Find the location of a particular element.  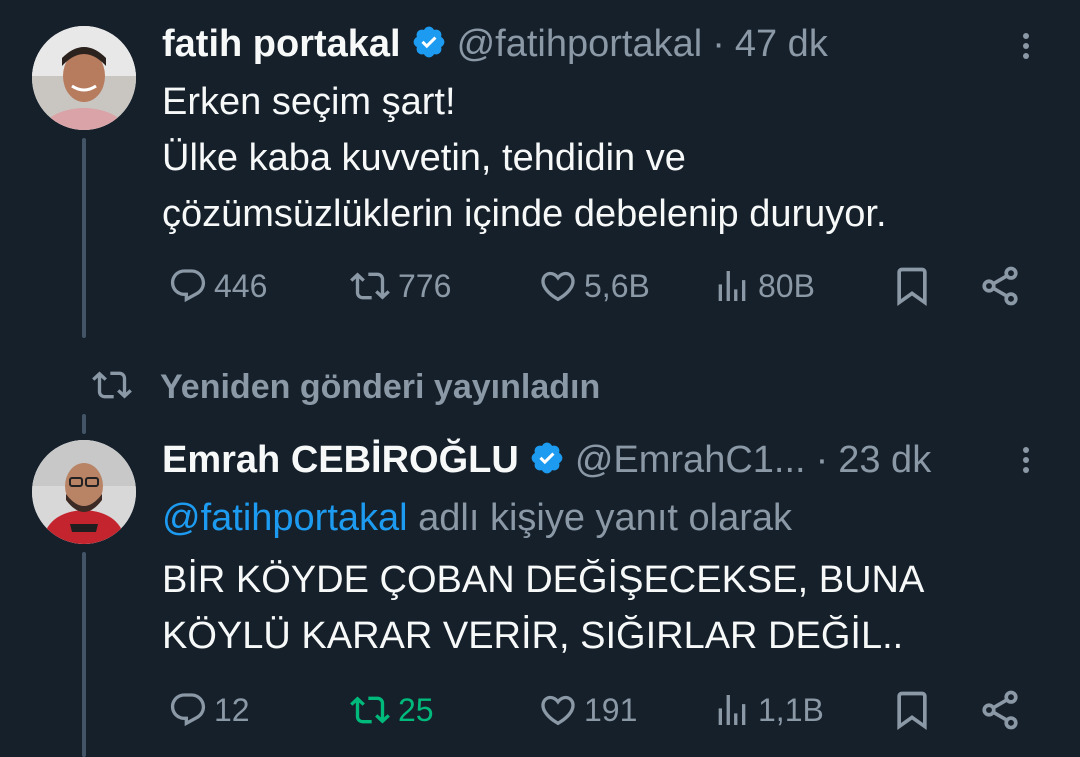

repost-indicator-icon is located at coordinates (112, 387).